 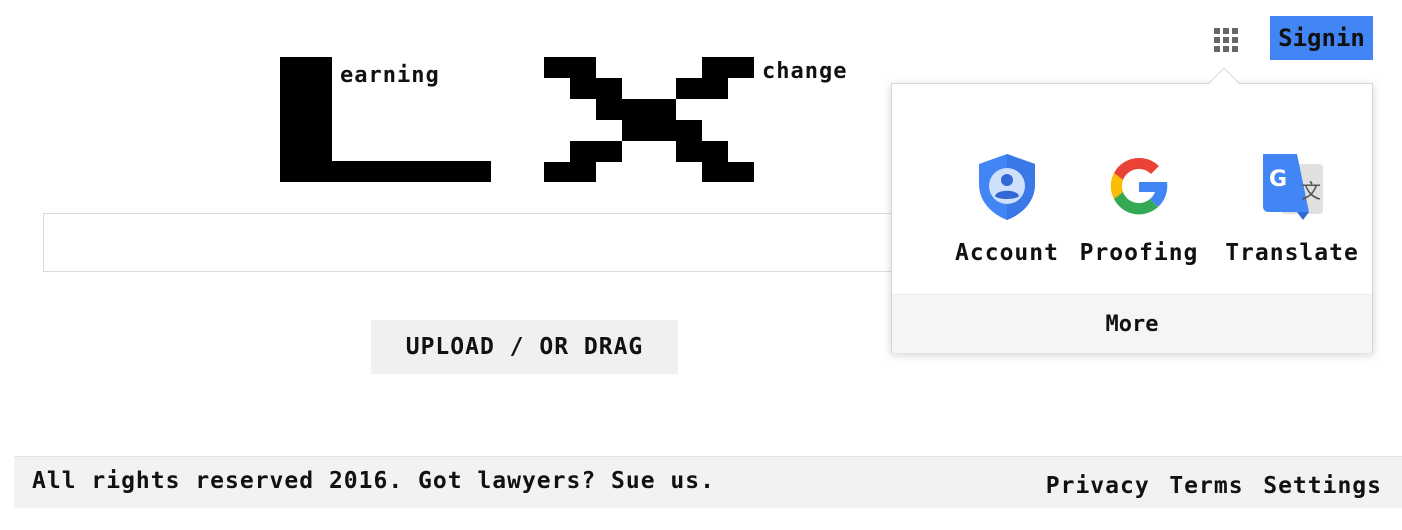 I want to click on translate-icon: G 文, so click(x=1292, y=186).